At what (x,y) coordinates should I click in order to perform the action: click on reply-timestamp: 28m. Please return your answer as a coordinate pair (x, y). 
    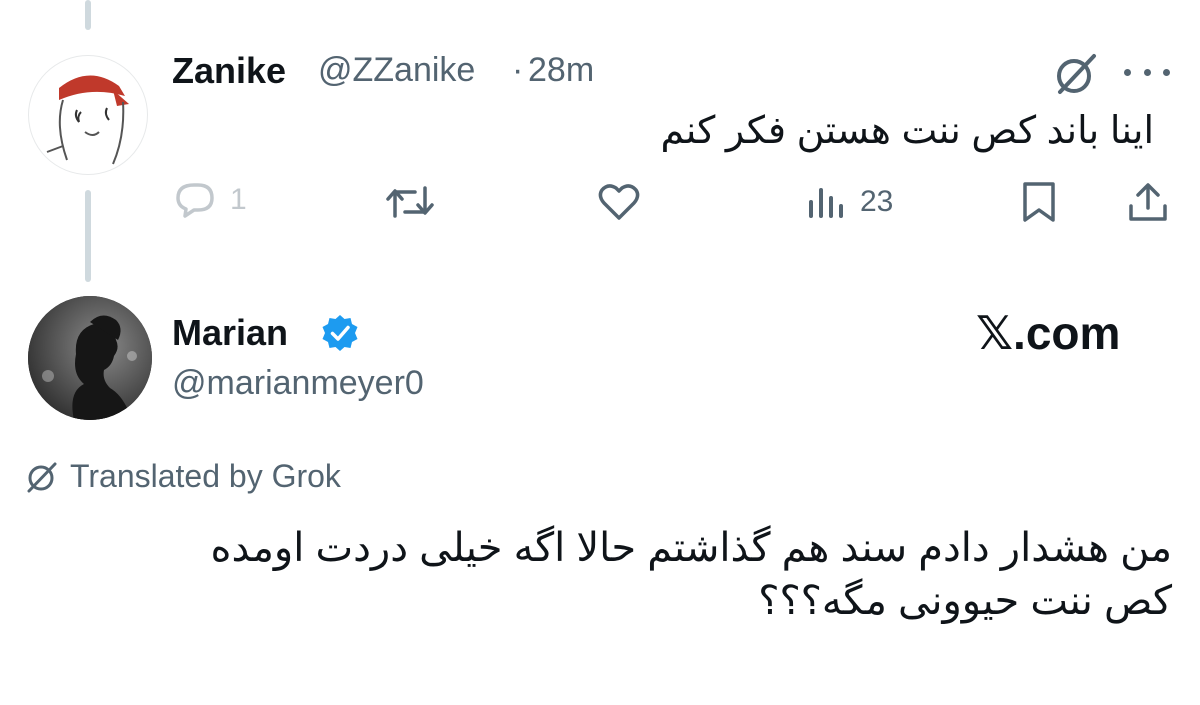
    Looking at the image, I should click on (561, 70).